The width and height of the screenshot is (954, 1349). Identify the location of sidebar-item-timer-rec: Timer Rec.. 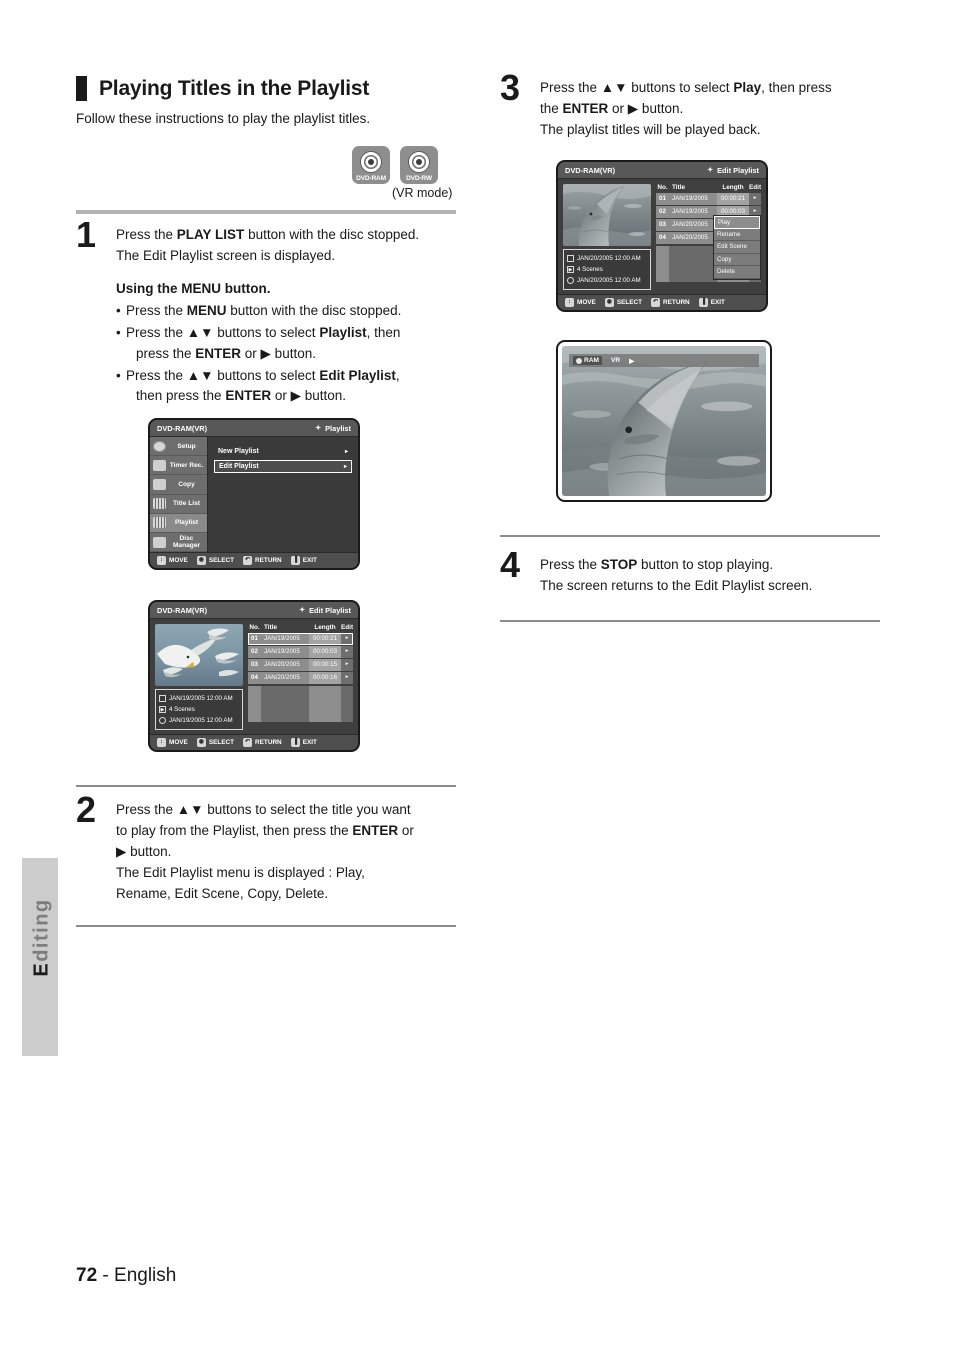
(178, 466).